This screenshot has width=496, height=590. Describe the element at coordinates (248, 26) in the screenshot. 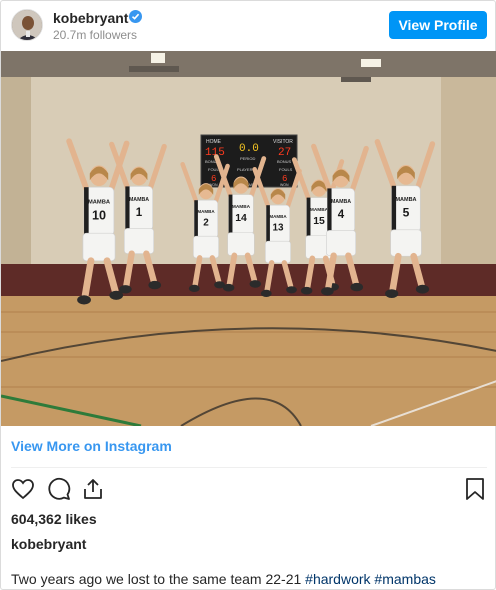

I see `post-header: kobebryant 20.7m followers View Profile` at that location.